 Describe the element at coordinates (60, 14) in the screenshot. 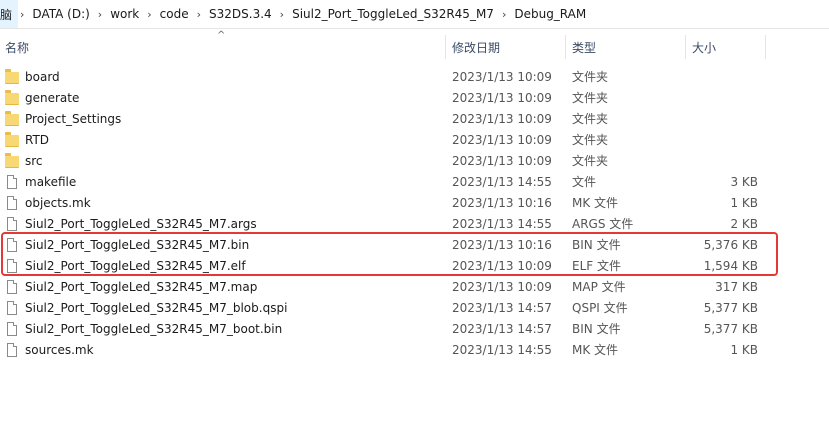

I see `breadcrumb-data-drive: DATA (D:)` at that location.